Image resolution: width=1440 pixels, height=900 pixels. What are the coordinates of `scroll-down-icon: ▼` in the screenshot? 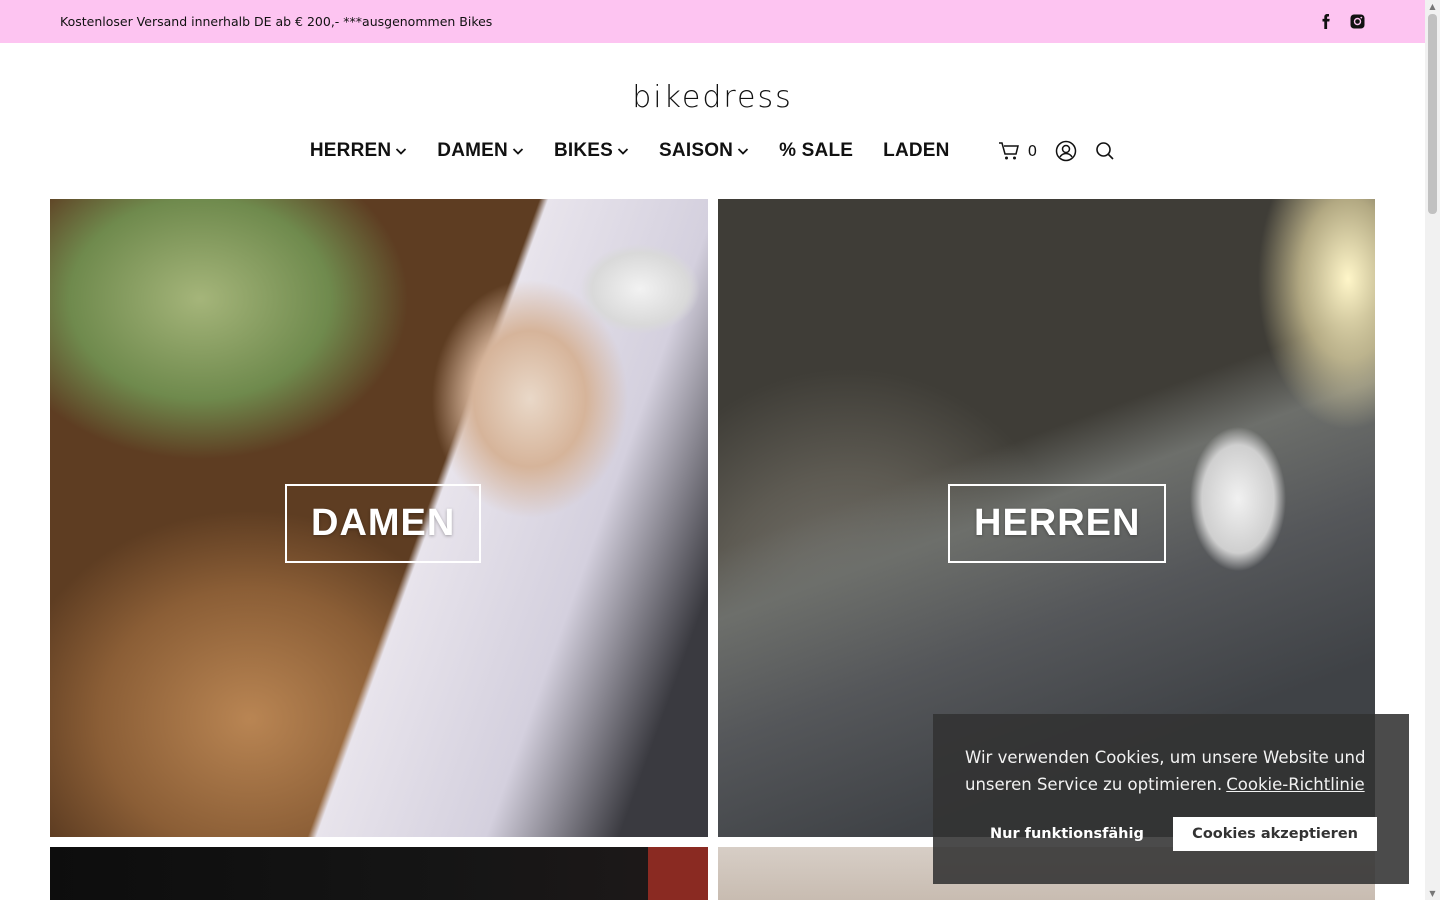 It's located at (1432, 893).